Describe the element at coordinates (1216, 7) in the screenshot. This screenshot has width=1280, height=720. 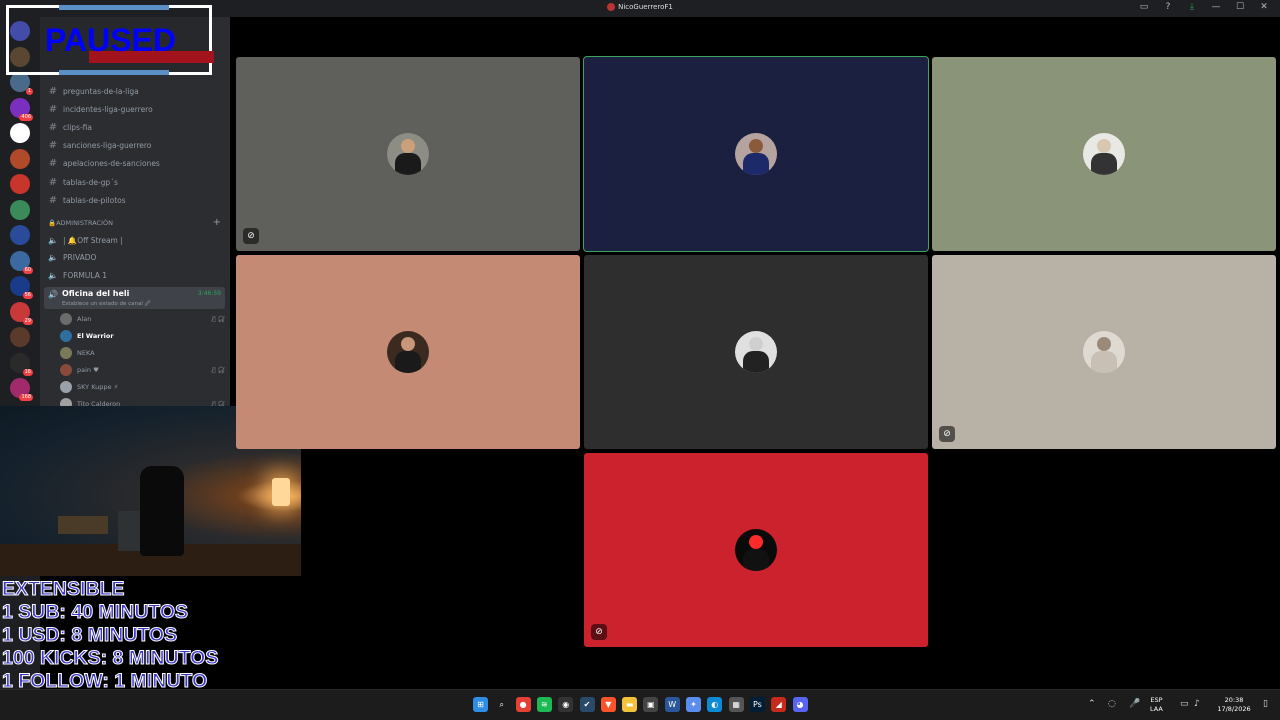
I see `minimize-button: —` at that location.